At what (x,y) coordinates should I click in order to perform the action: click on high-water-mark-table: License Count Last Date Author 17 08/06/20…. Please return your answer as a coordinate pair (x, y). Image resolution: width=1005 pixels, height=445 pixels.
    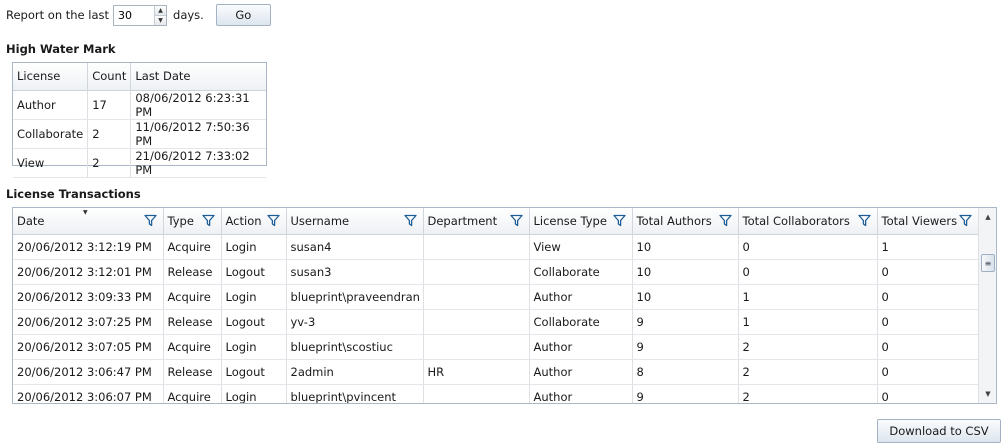
    Looking at the image, I should click on (139, 120).